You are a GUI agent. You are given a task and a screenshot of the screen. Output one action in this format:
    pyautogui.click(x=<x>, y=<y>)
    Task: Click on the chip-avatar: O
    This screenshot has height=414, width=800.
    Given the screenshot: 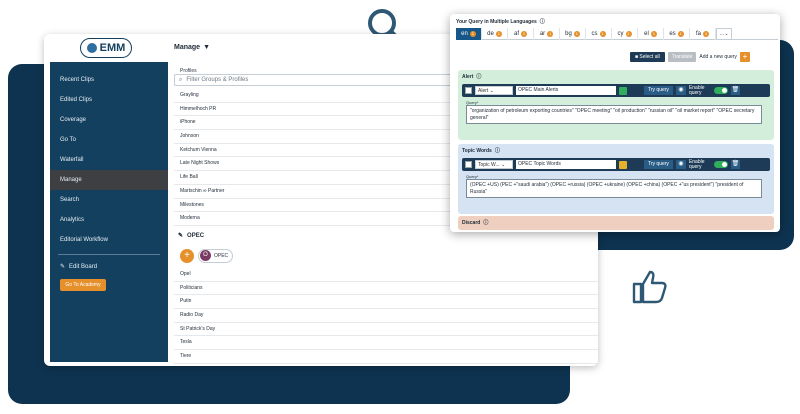 What is the action you would take?
    pyautogui.click(x=205, y=256)
    